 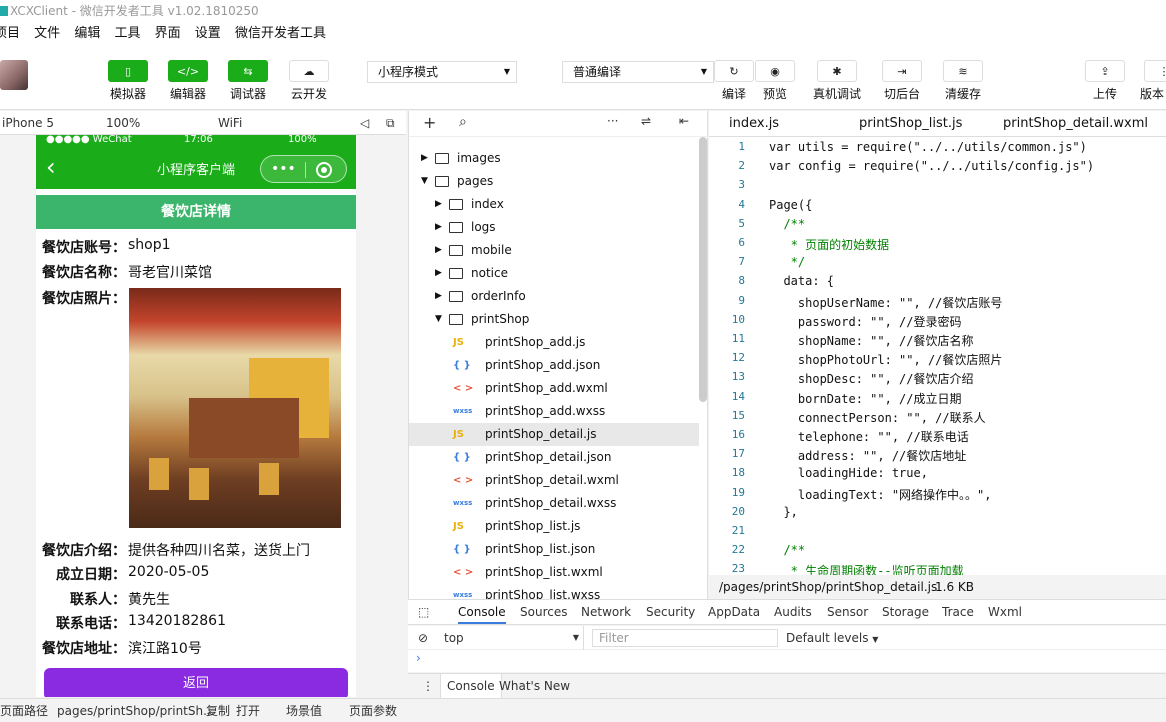 I want to click on cloud-dev-button: ☁ 云开发, so click(x=309, y=81).